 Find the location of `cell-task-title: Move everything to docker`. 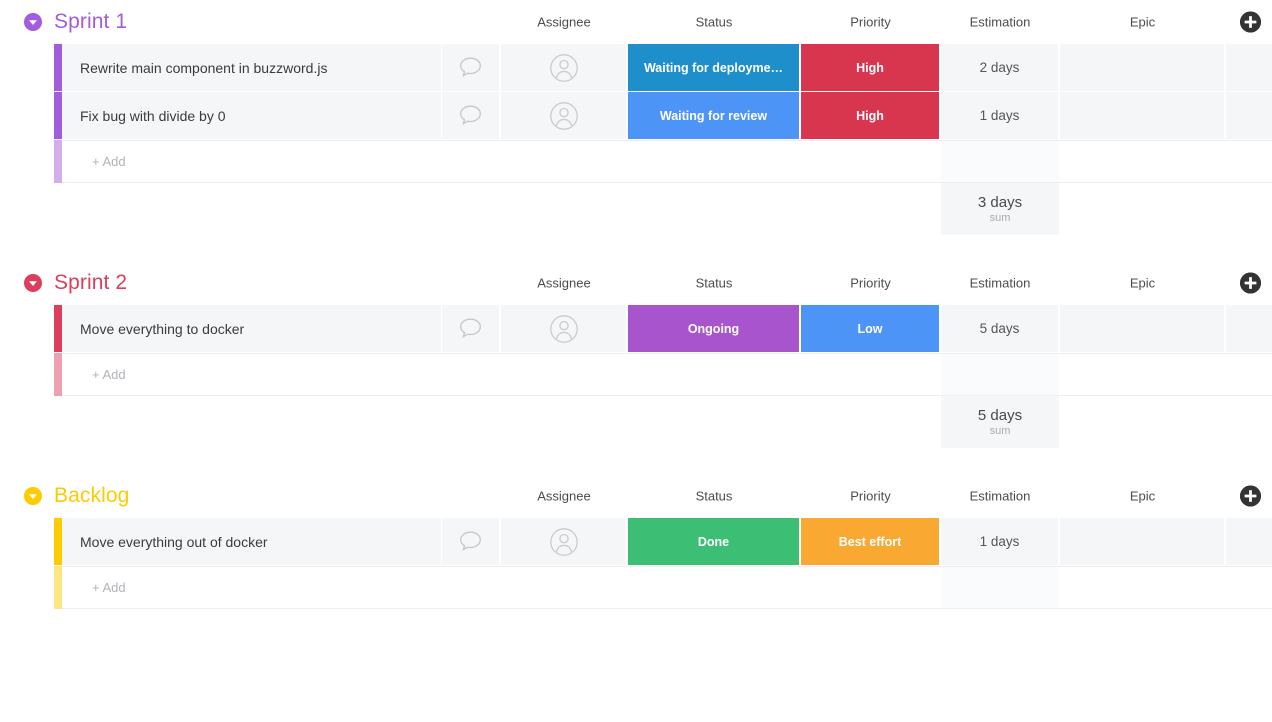

cell-task-title: Move everything to docker is located at coordinates (252, 328).